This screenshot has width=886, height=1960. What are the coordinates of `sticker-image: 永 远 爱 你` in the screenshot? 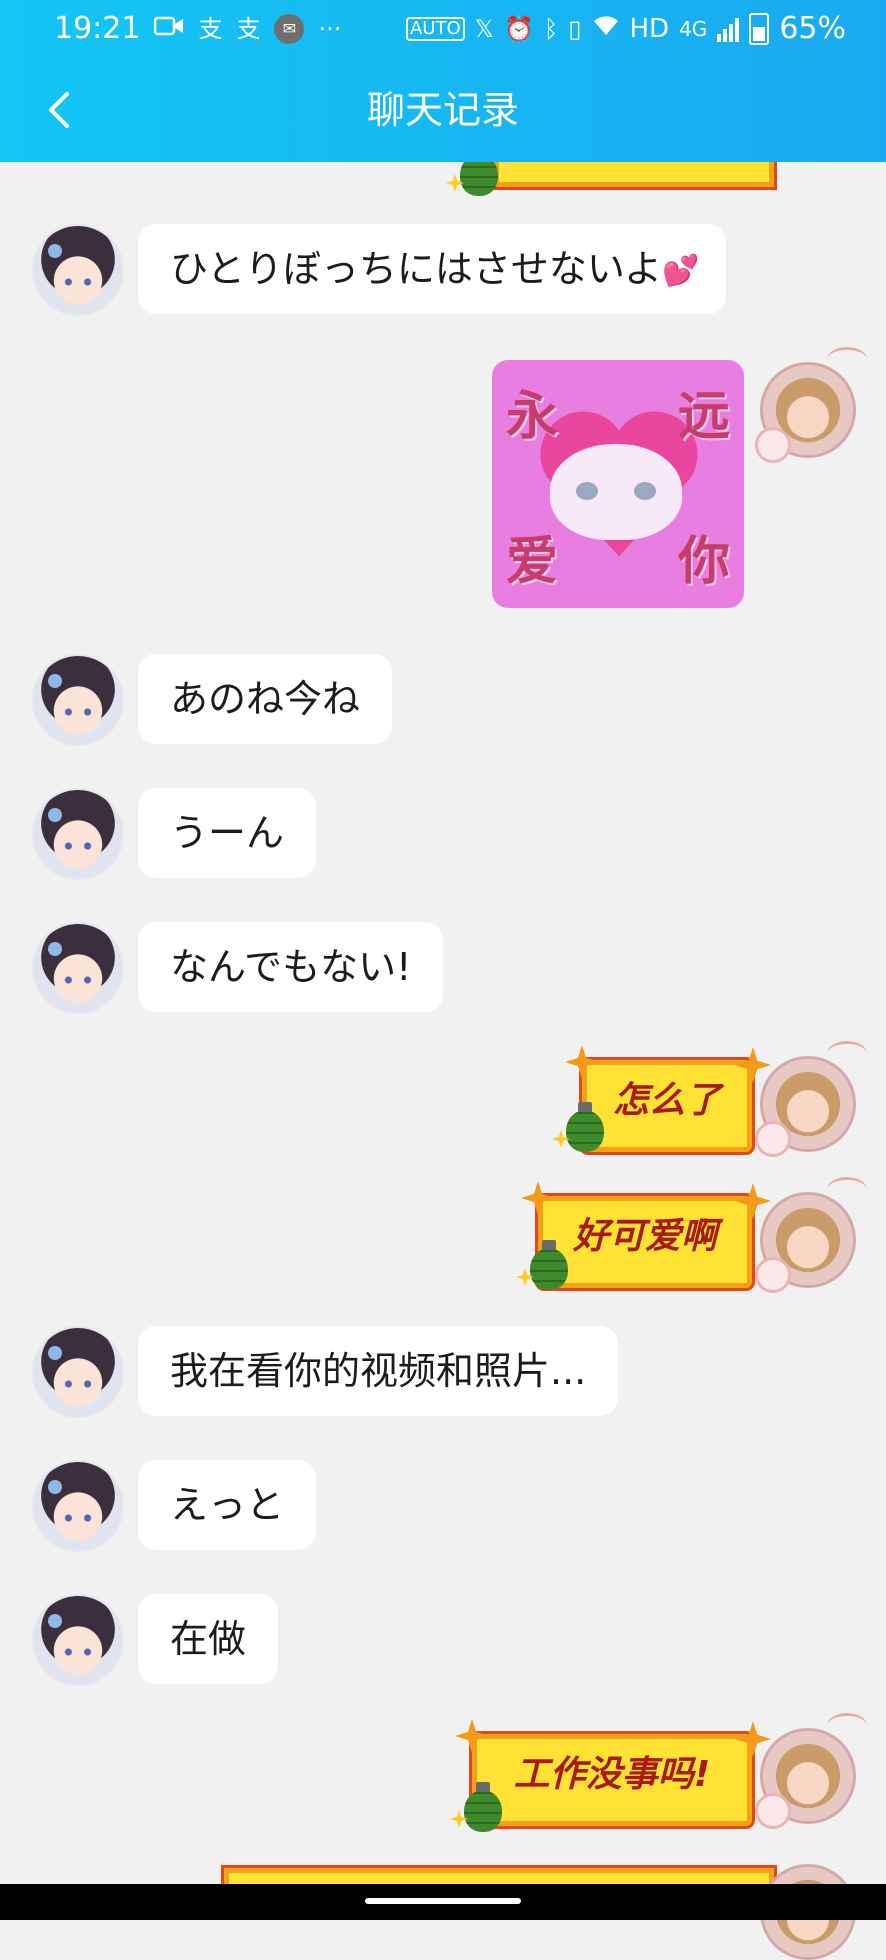 It's located at (618, 484).